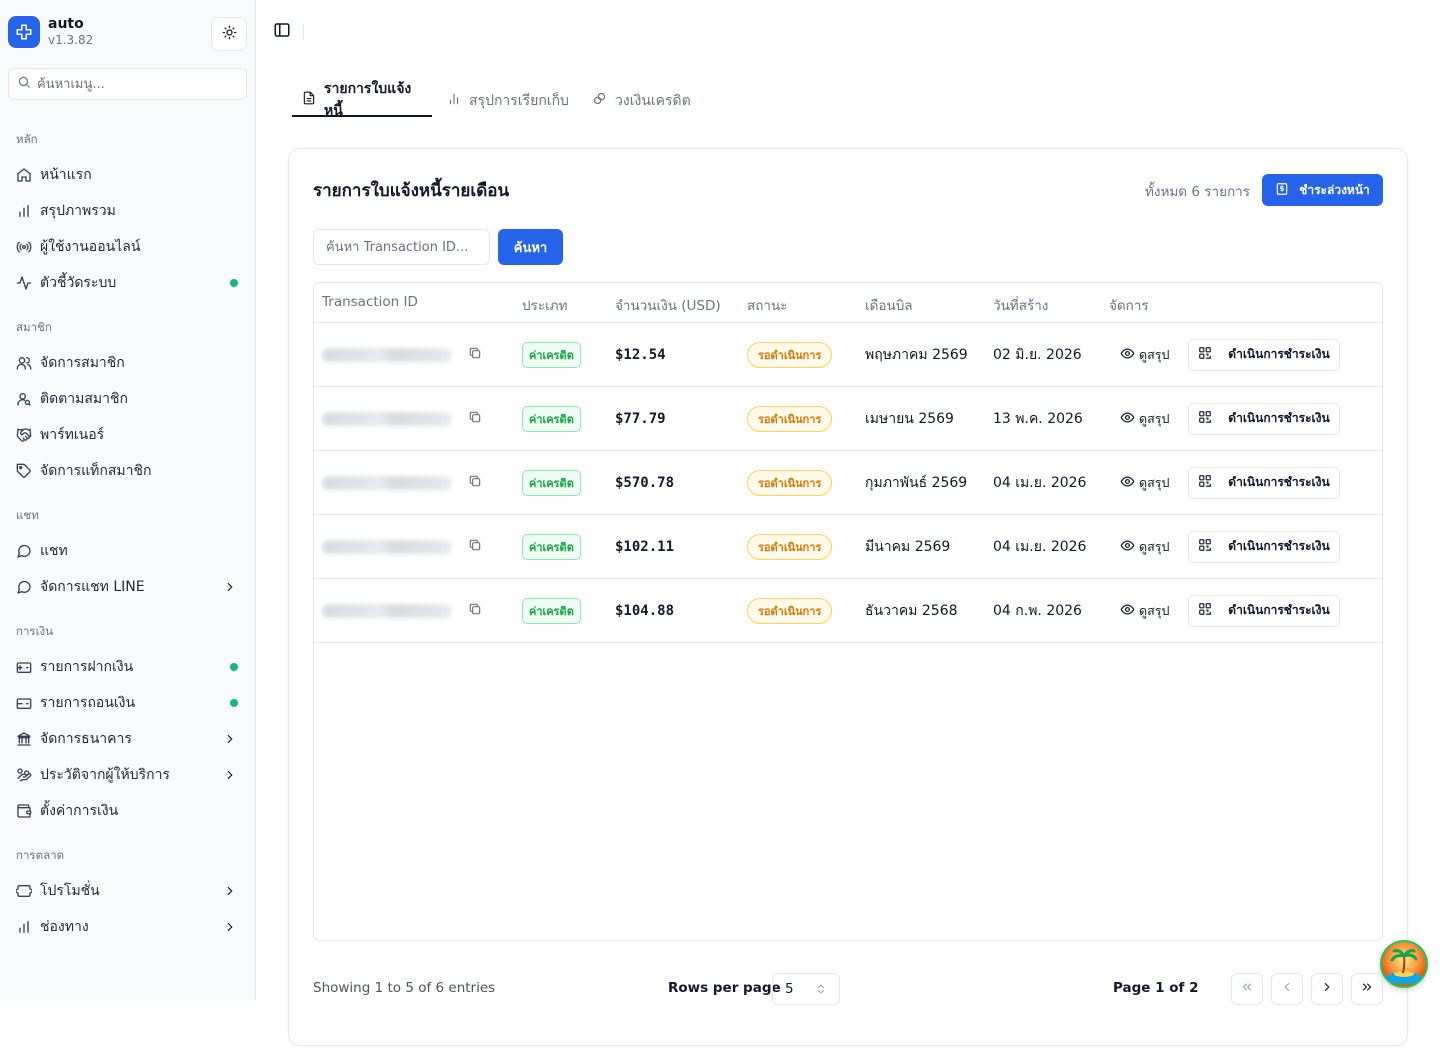 This screenshot has height=1062, width=1440. Describe the element at coordinates (127, 667) in the screenshot. I see `sidebar-item-4-1: รายการฝากเงิน` at that location.